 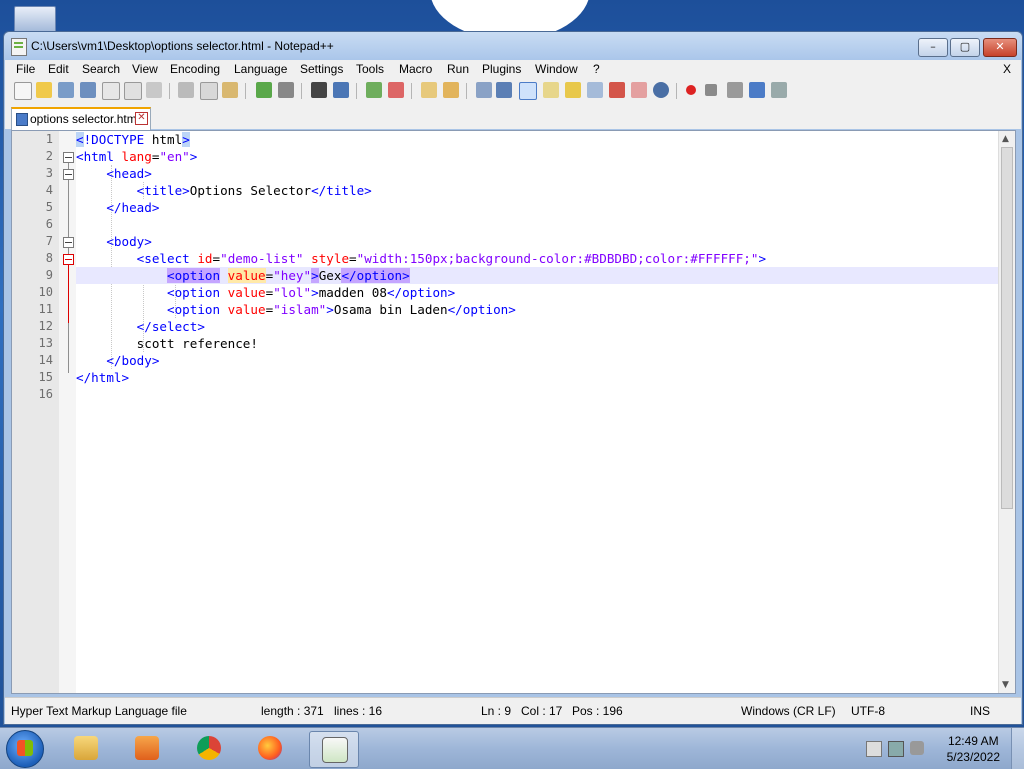 What do you see at coordinates (133, 207) in the screenshot?
I see `code-line: </head>` at bounding box center [133, 207].